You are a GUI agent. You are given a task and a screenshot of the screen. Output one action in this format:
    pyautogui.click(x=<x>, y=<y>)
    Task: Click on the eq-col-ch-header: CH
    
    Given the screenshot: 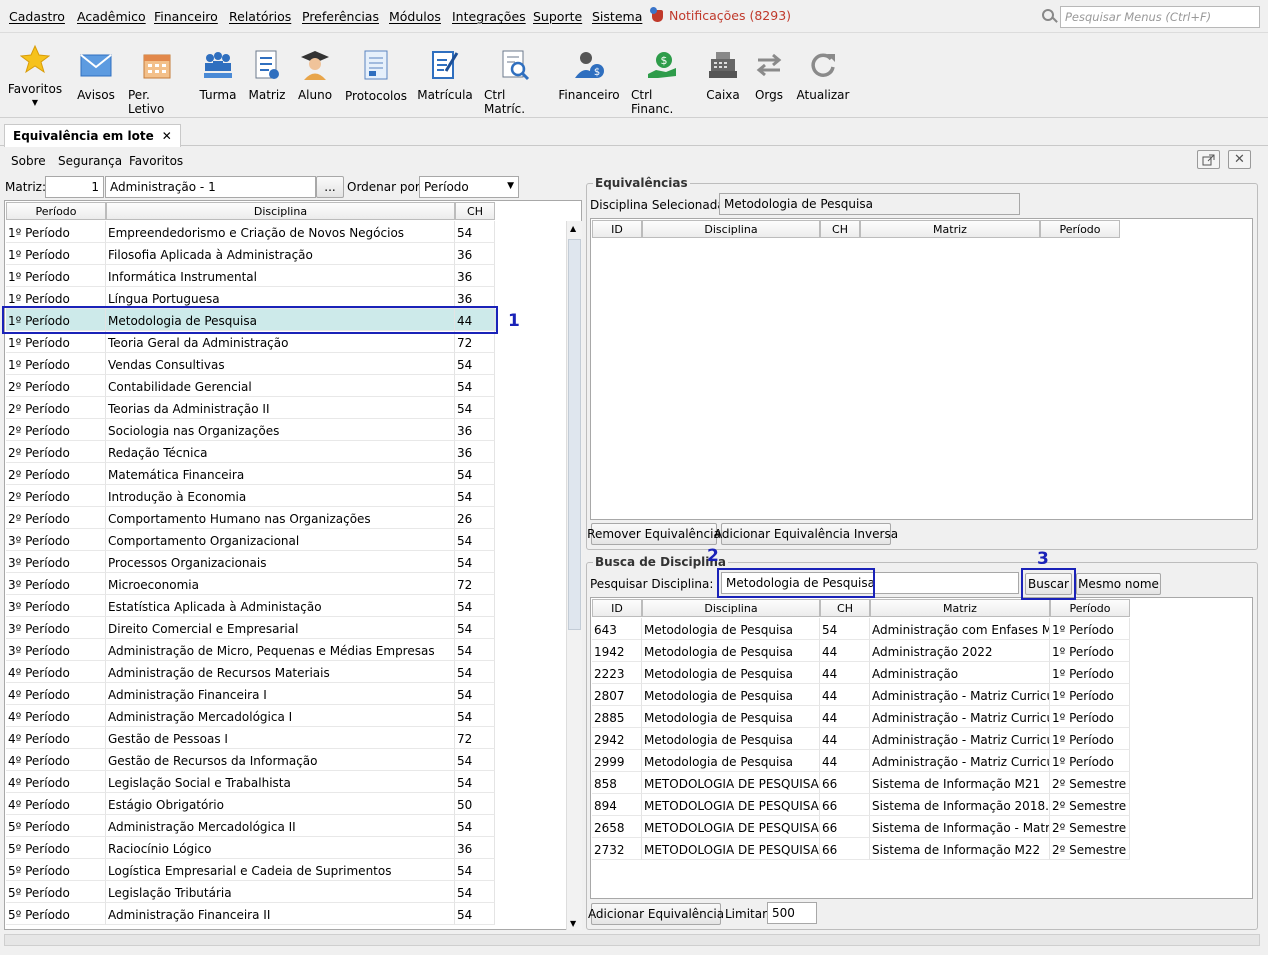 What is the action you would take?
    pyautogui.click(x=840, y=229)
    